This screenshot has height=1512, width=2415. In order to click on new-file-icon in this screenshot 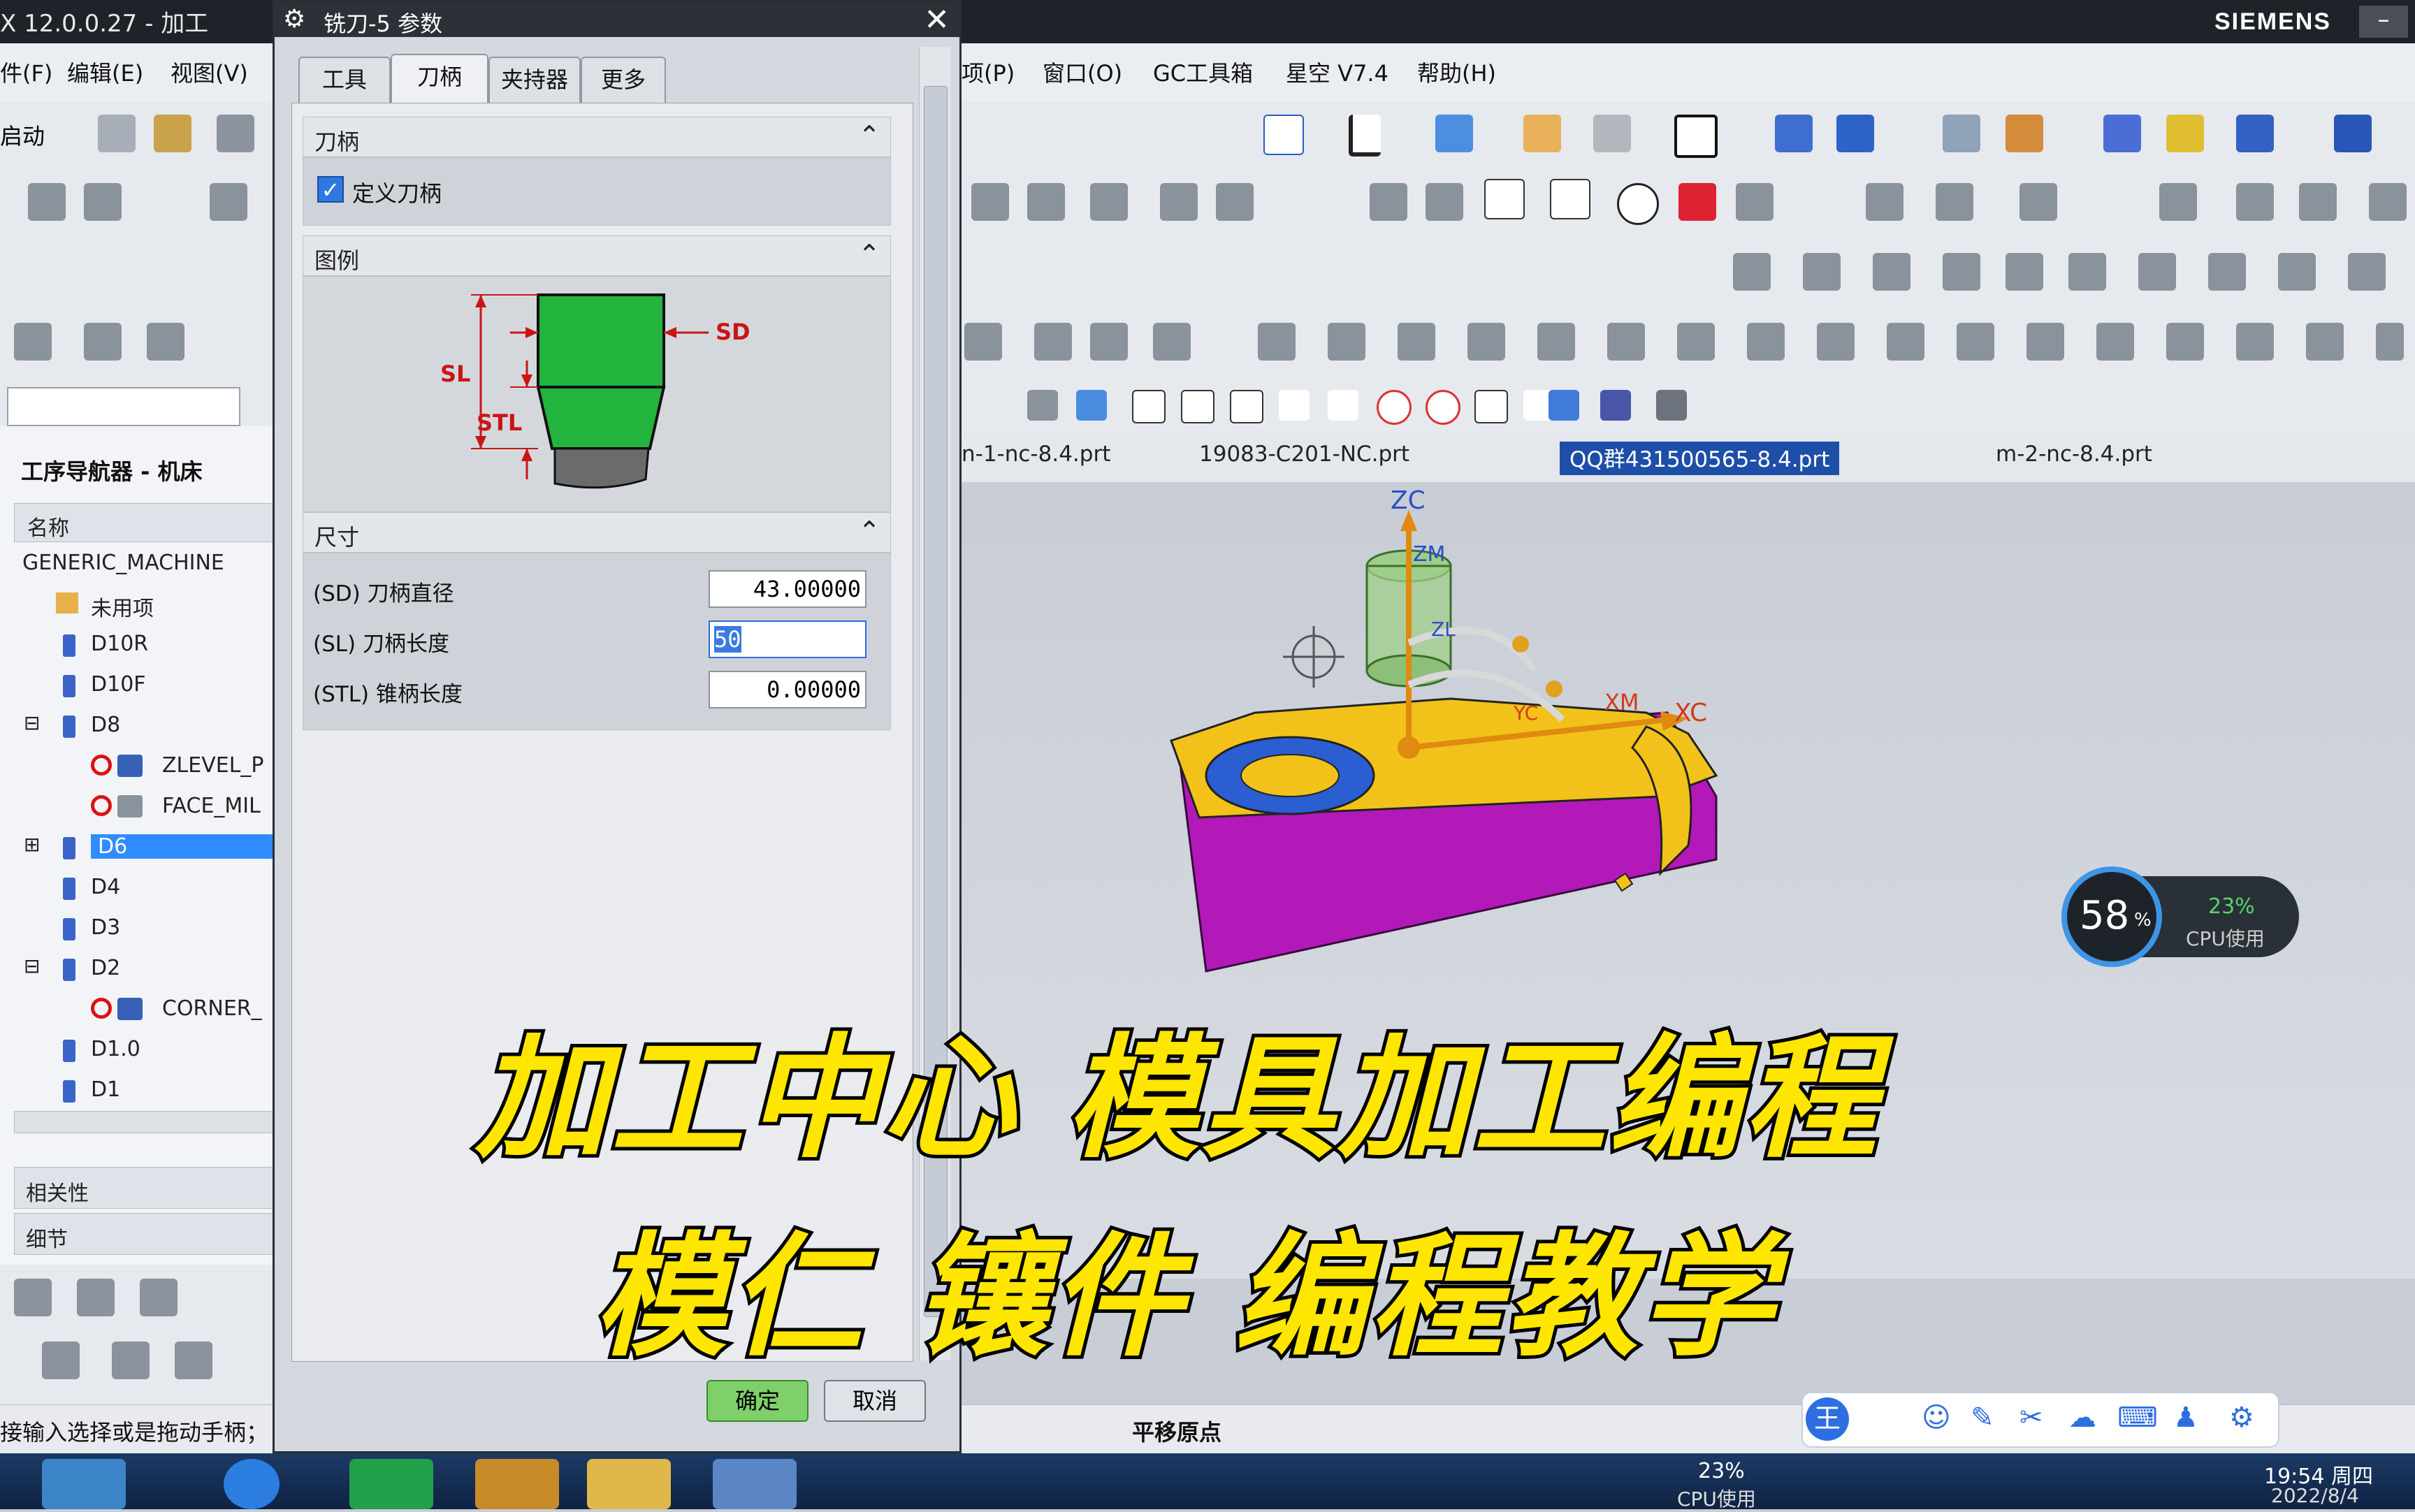, I will do `click(117, 133)`.